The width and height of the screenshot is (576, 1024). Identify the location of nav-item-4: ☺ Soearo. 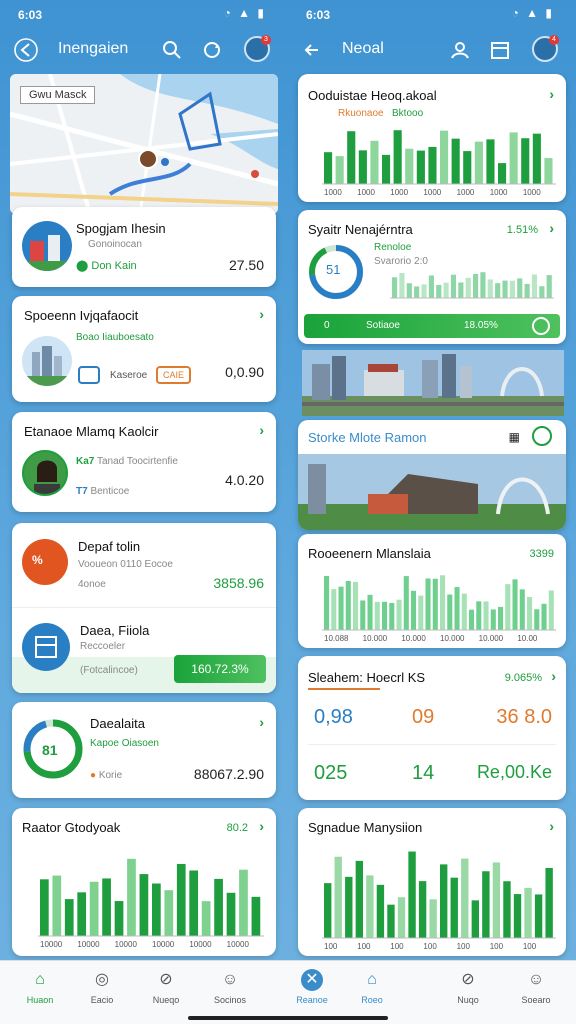
(536, 987).